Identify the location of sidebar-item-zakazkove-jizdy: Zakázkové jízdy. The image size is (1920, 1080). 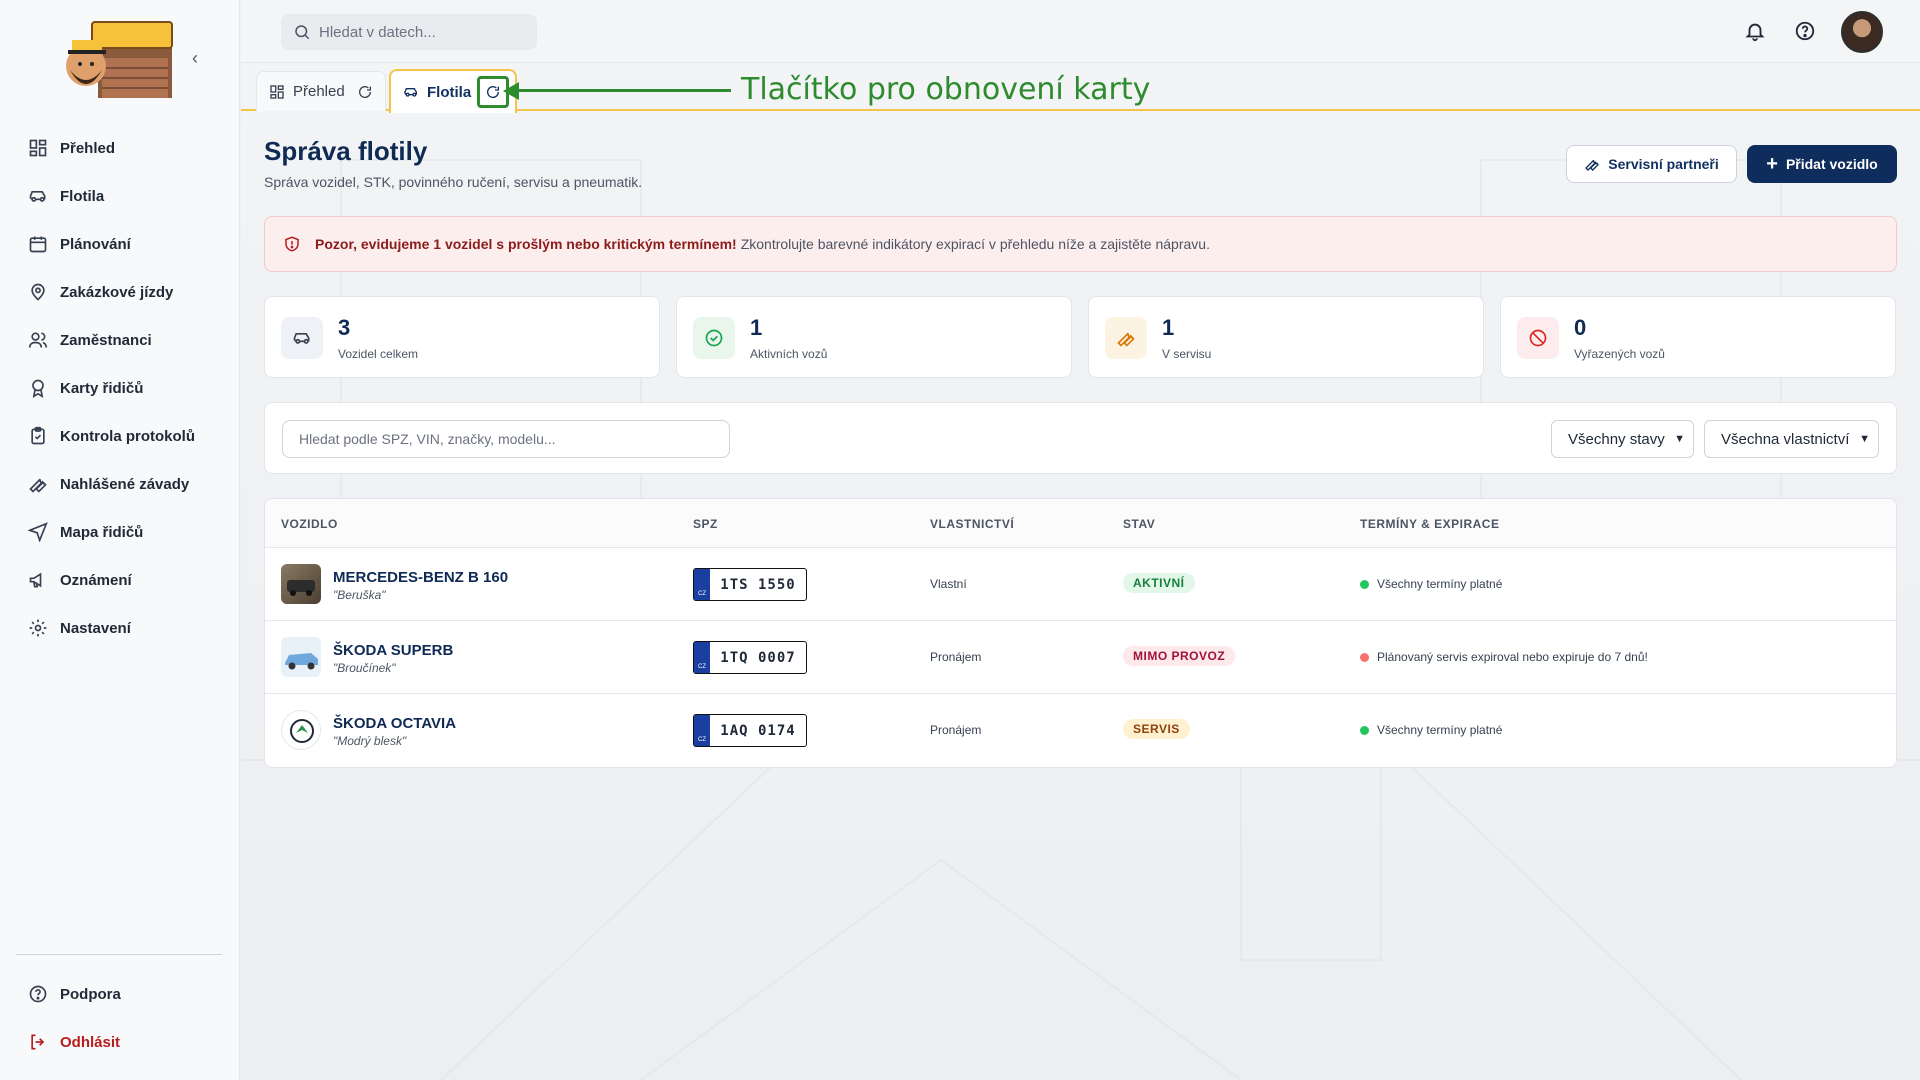
(120, 292).